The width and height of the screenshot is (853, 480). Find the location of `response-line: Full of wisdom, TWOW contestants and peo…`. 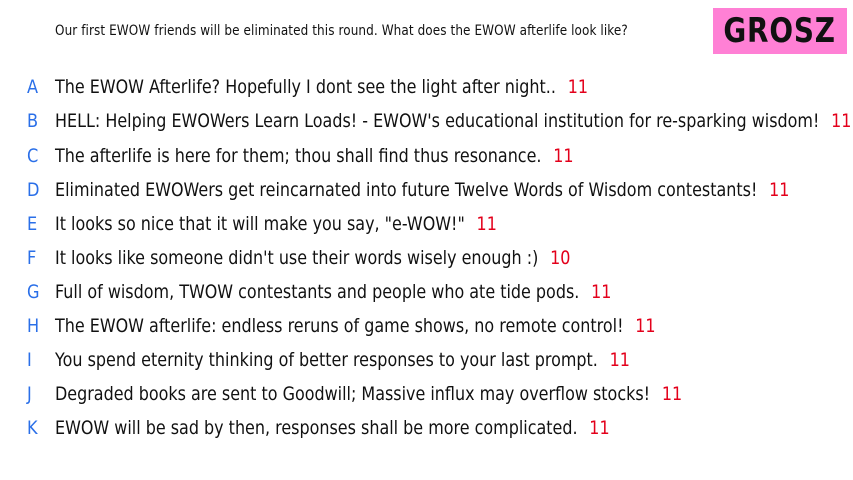

response-line: Full of wisdom, TWOW contestants and peo… is located at coordinates (333, 292).